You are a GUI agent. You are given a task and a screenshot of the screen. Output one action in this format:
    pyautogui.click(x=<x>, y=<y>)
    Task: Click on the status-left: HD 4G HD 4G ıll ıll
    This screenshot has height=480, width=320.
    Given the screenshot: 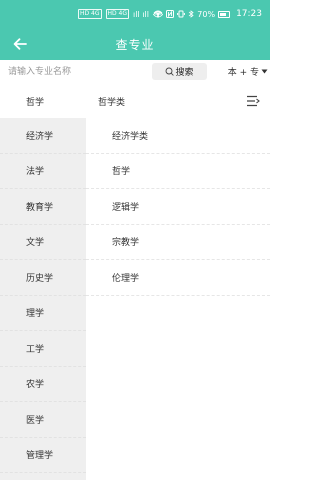 What is the action you would take?
    pyautogui.click(x=120, y=14)
    